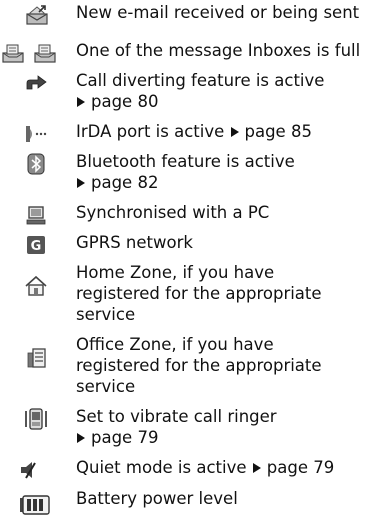 Image resolution: width=384 pixels, height=524 pixels. I want to click on page-reference: page 82, so click(229, 182).